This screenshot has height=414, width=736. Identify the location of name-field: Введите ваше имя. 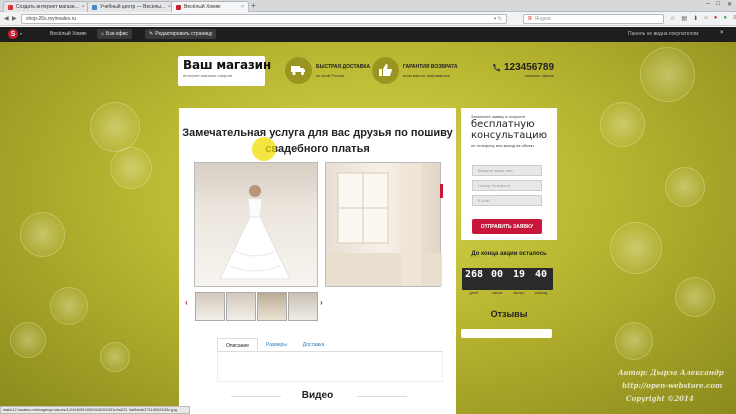
(507, 170).